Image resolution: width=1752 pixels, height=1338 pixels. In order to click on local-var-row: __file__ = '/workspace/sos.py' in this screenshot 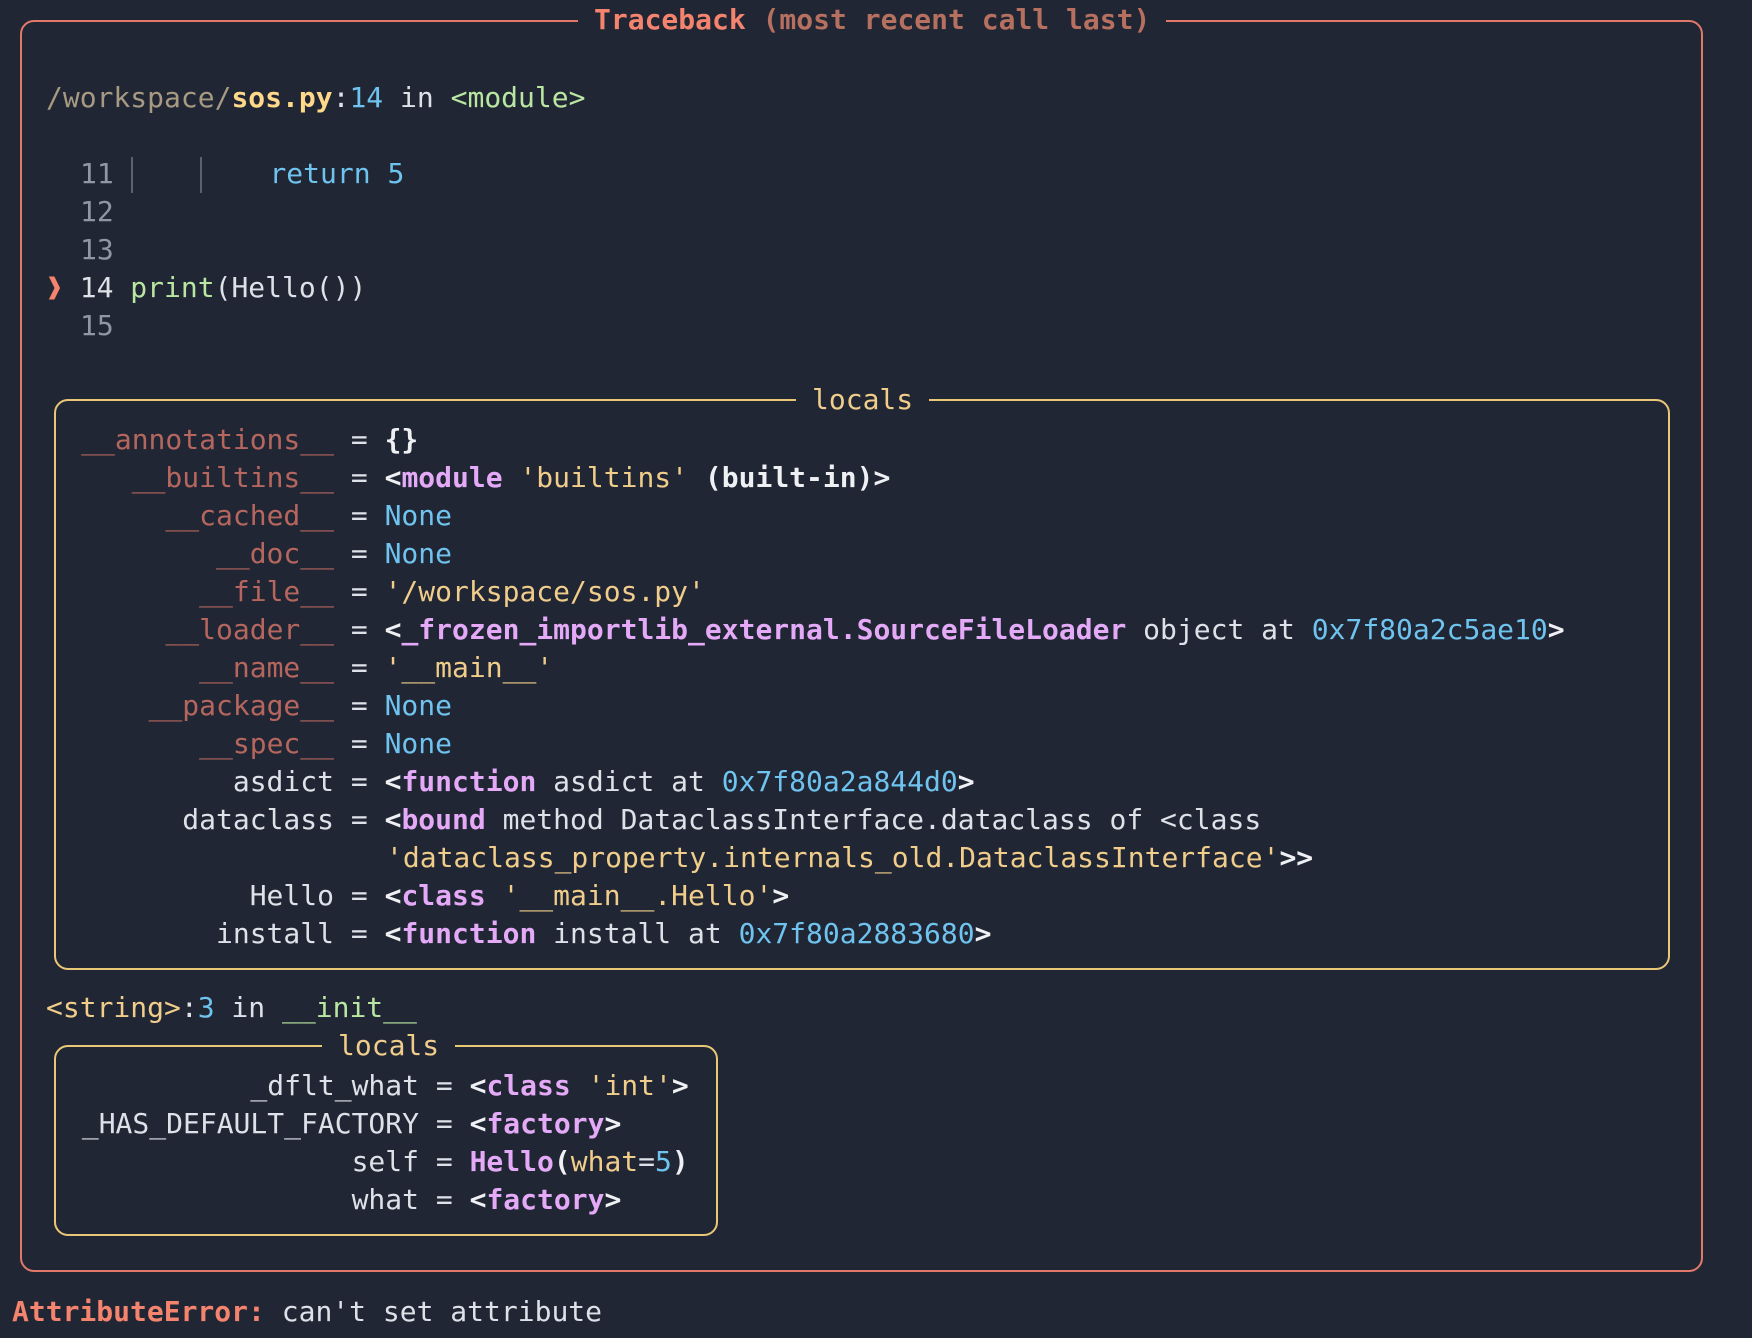, I will do `click(392, 592)`.